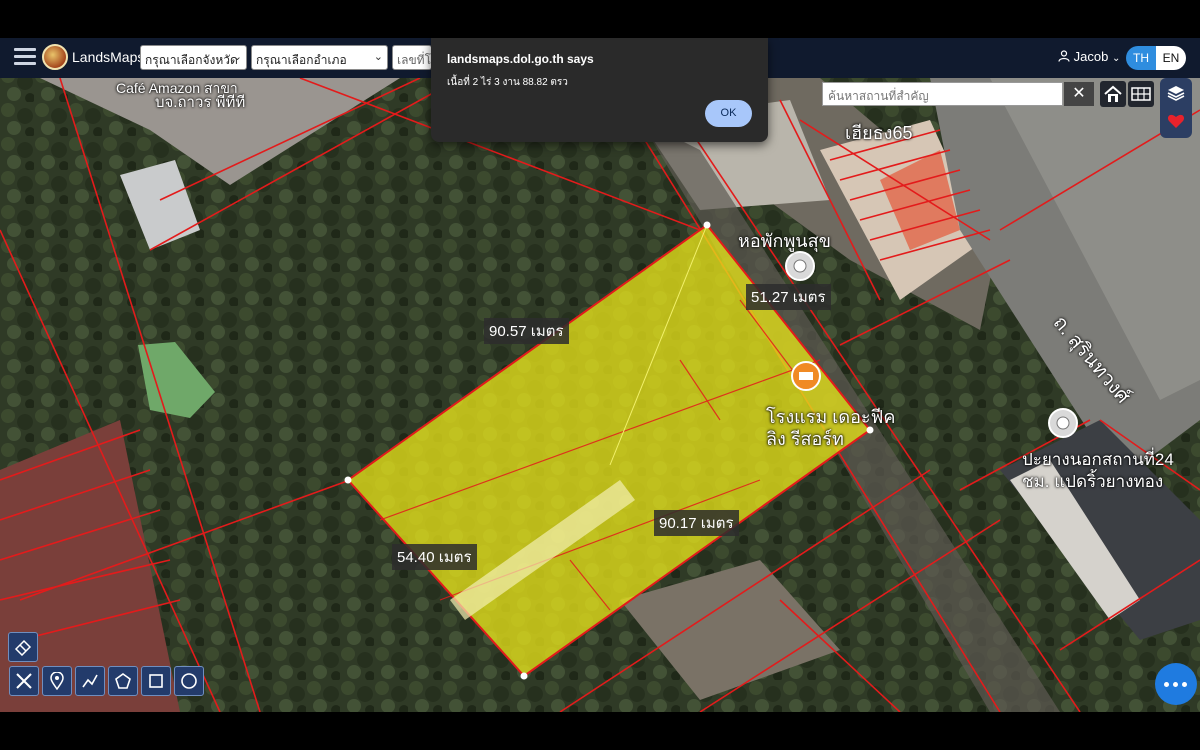 Image resolution: width=1200 pixels, height=750 pixels. I want to click on eraser-icon, so click(23, 647).